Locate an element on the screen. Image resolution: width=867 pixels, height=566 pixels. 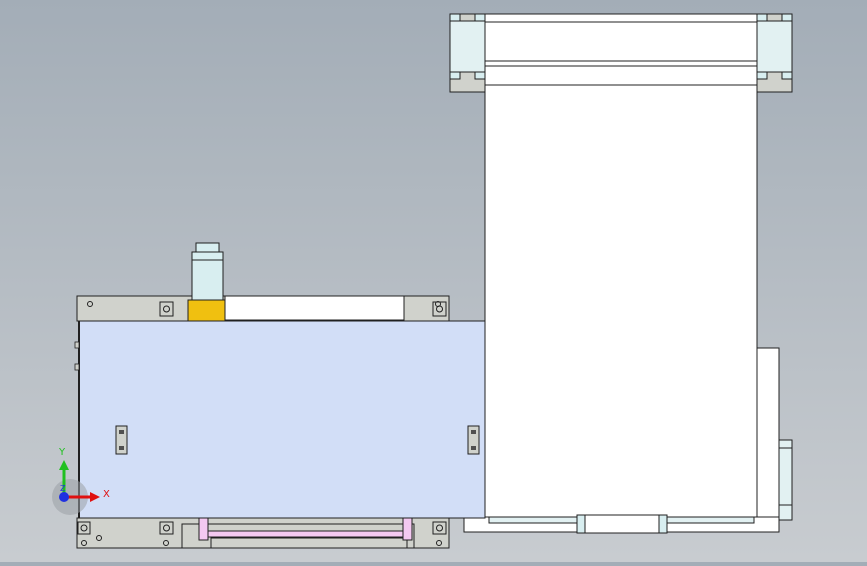
motor-body is located at coordinates (207, 276).